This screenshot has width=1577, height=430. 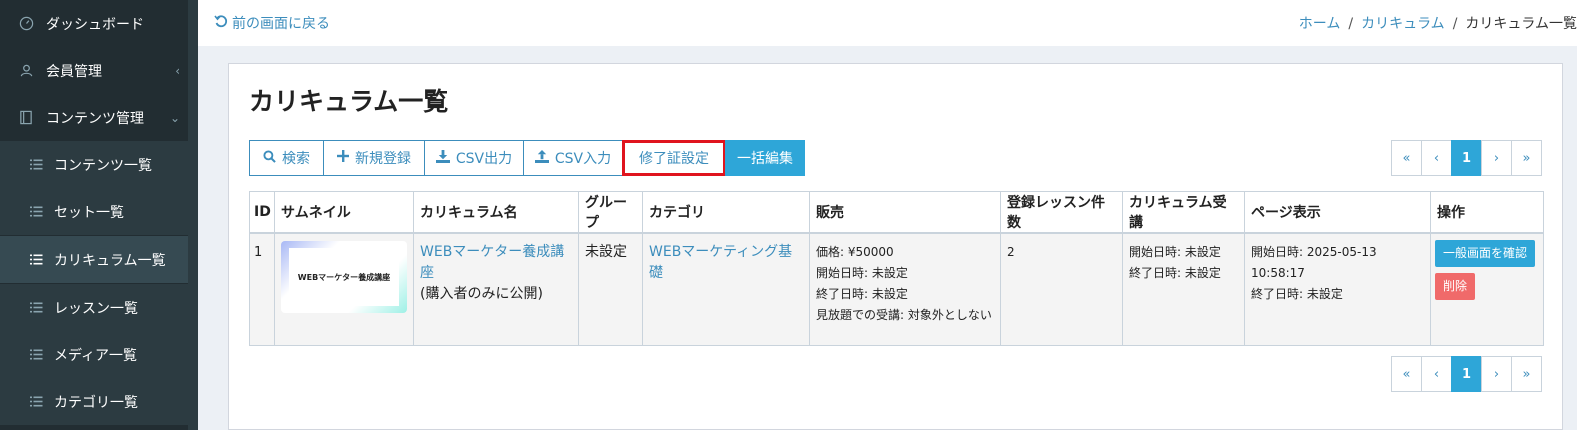 What do you see at coordinates (221, 23) in the screenshot?
I see `undo-icon` at bounding box center [221, 23].